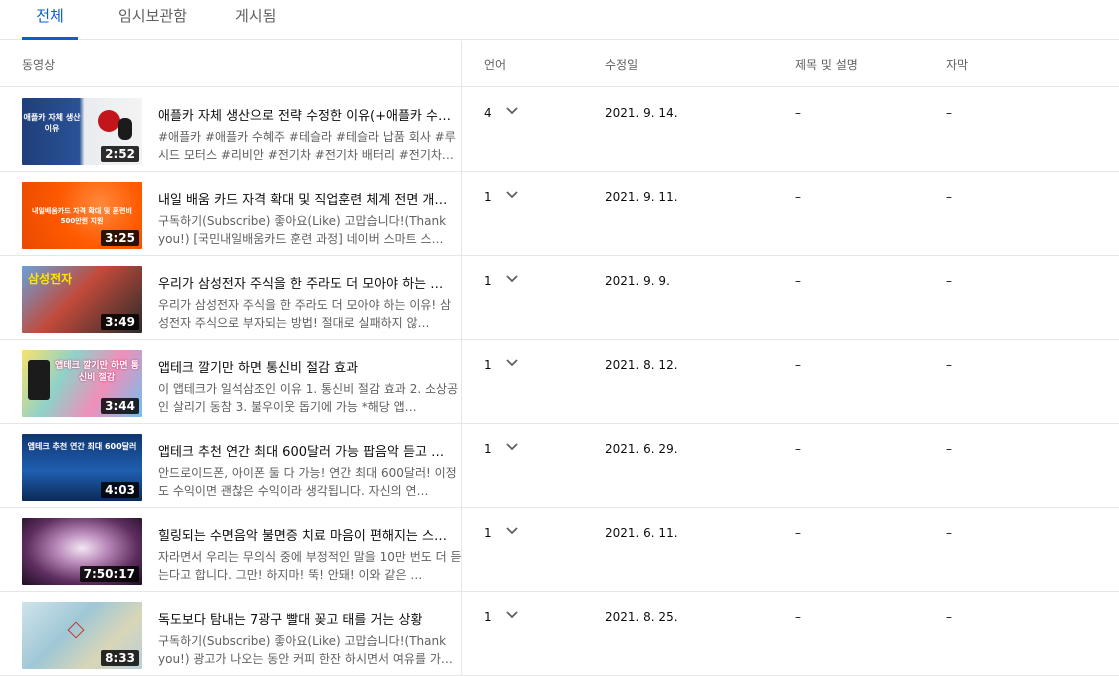  I want to click on video-duration: 2:52, so click(120, 154).